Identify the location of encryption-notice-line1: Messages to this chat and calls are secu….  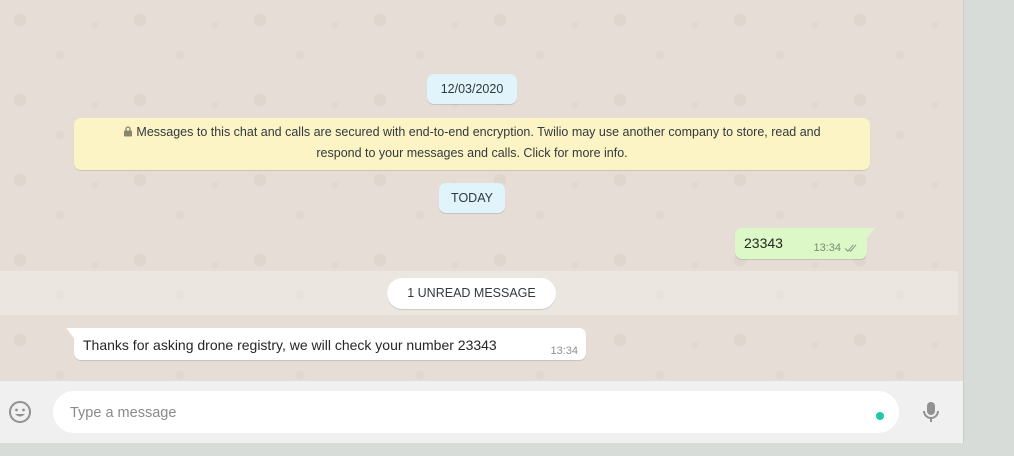
(478, 132).